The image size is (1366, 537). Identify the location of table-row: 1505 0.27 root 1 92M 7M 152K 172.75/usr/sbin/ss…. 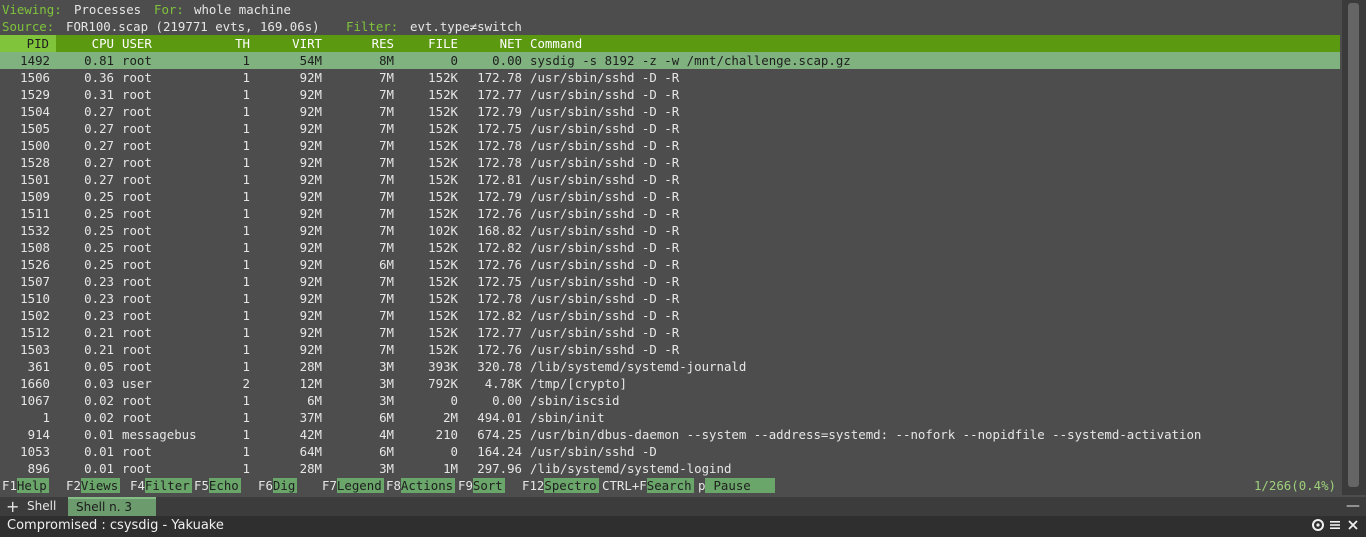
(670, 128).